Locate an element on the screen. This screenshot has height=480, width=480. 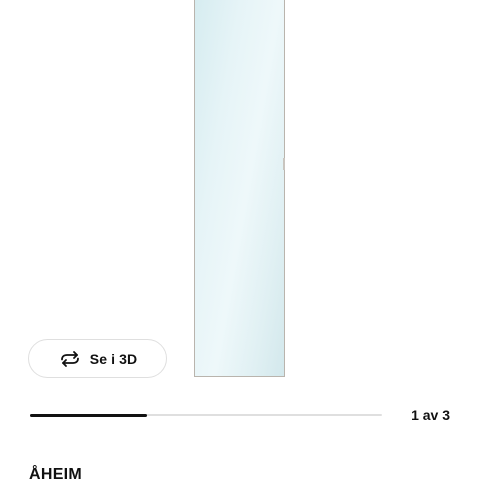
view-in-3d-button: Se i 3D is located at coordinates (97, 358).